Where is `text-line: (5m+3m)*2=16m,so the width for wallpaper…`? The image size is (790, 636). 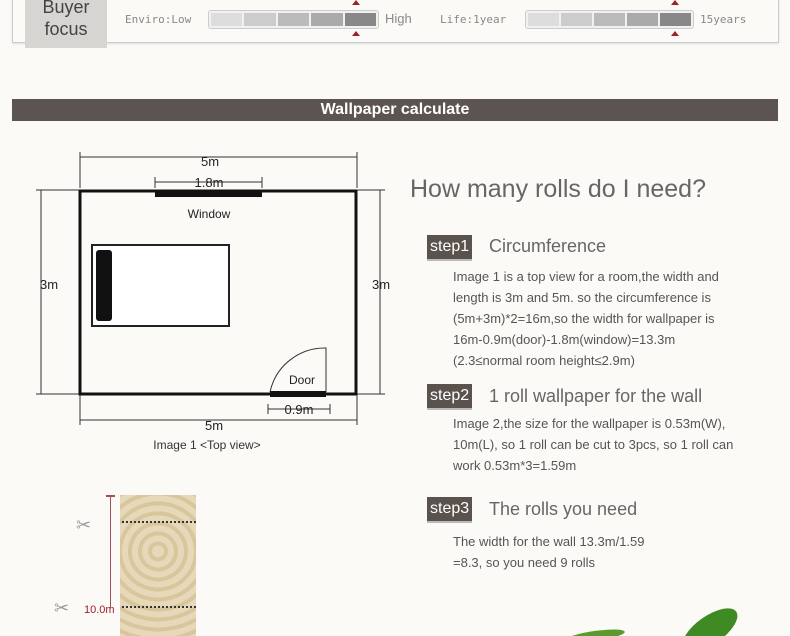 text-line: (5m+3m)*2=16m,so the width for wallpaper… is located at coordinates (584, 318).